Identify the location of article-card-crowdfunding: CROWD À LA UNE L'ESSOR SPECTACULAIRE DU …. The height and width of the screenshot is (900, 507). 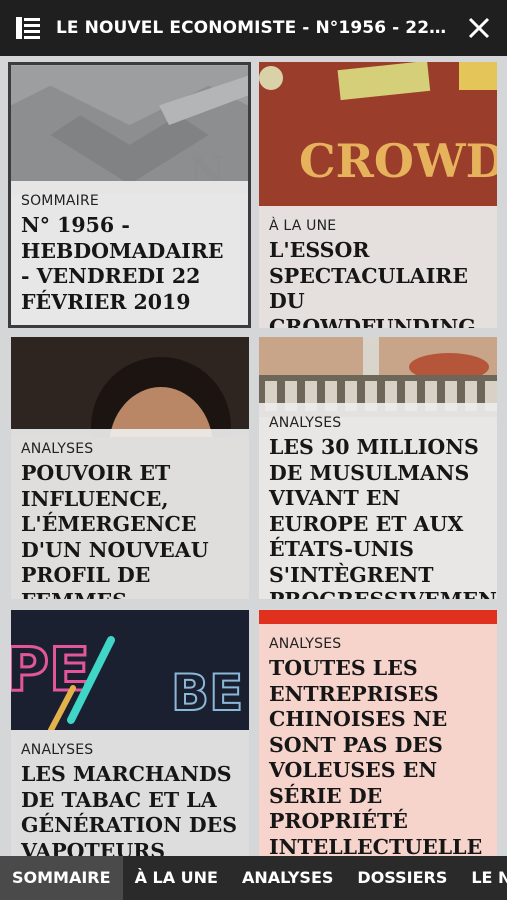
(378, 195).